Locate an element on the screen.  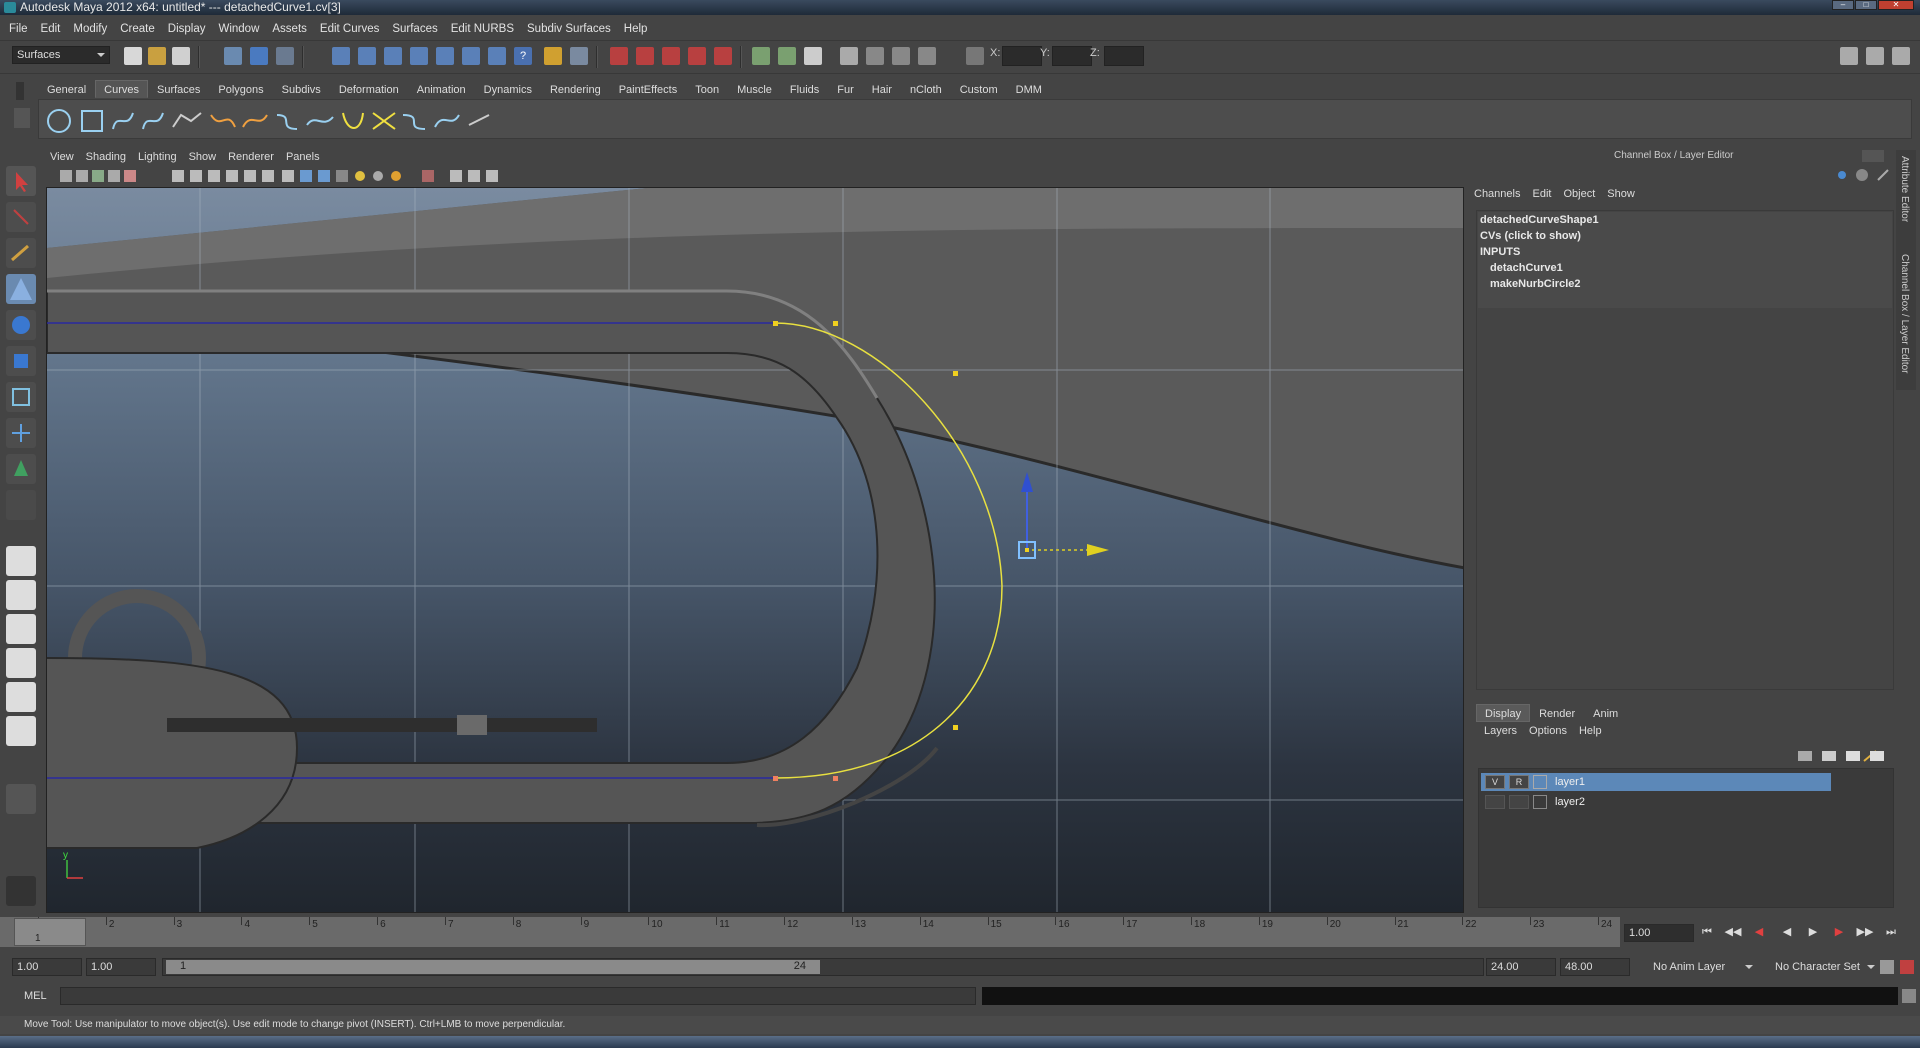
snap-point-icon is located at coordinates (393, 56).